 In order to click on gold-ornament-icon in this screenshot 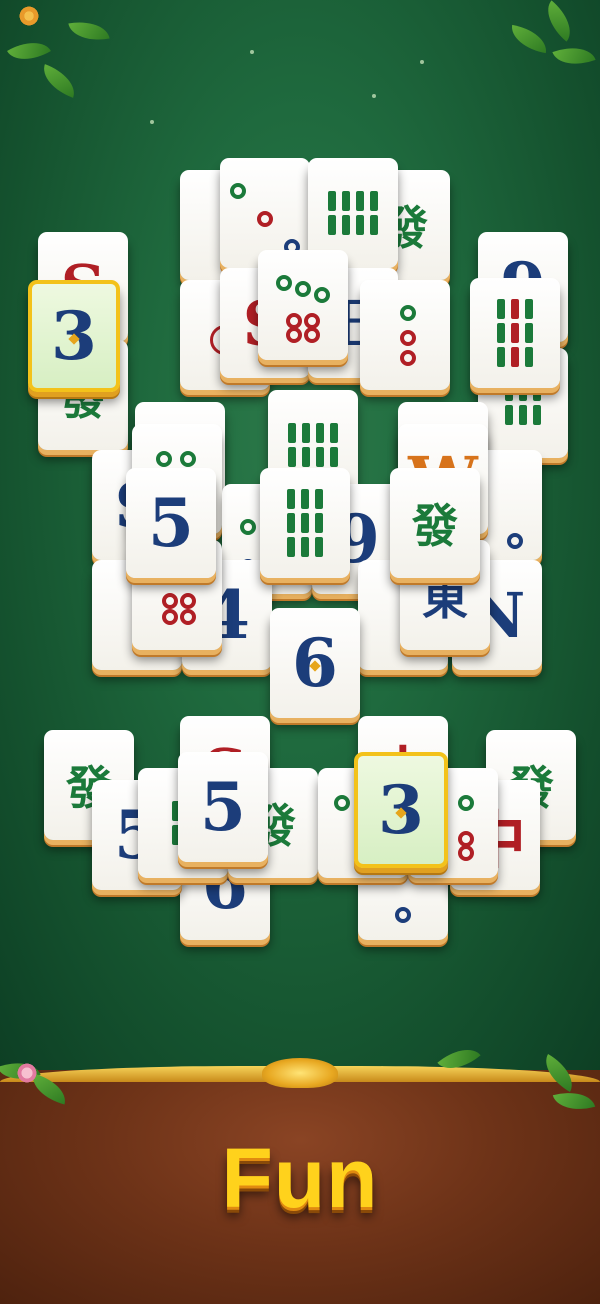, I will do `click(300, 1073)`.